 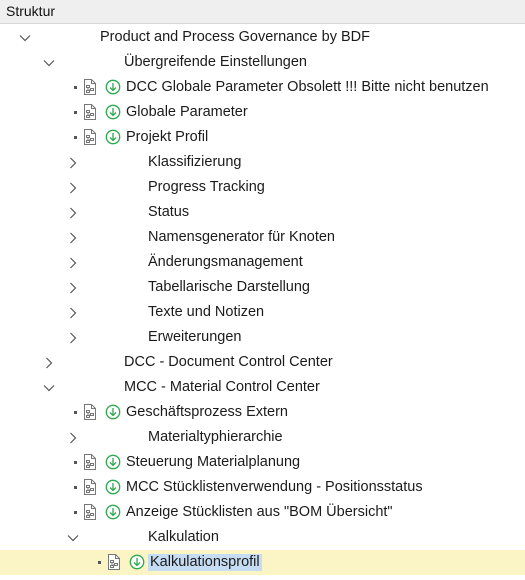 I want to click on tree-item-label: Status, so click(x=169, y=212).